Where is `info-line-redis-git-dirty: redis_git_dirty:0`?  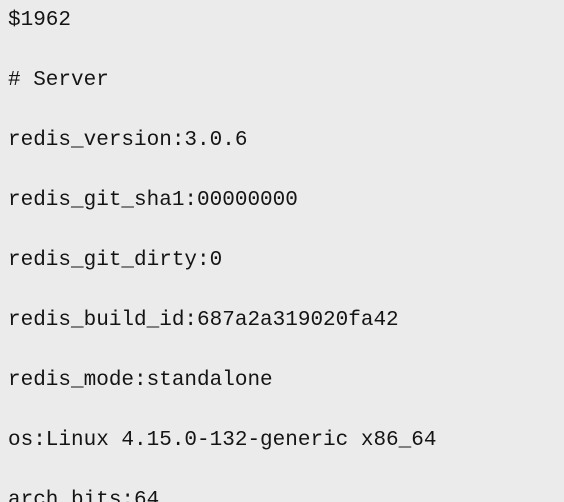
info-line-redis-git-dirty: redis_git_dirty:0 is located at coordinates (115, 260).